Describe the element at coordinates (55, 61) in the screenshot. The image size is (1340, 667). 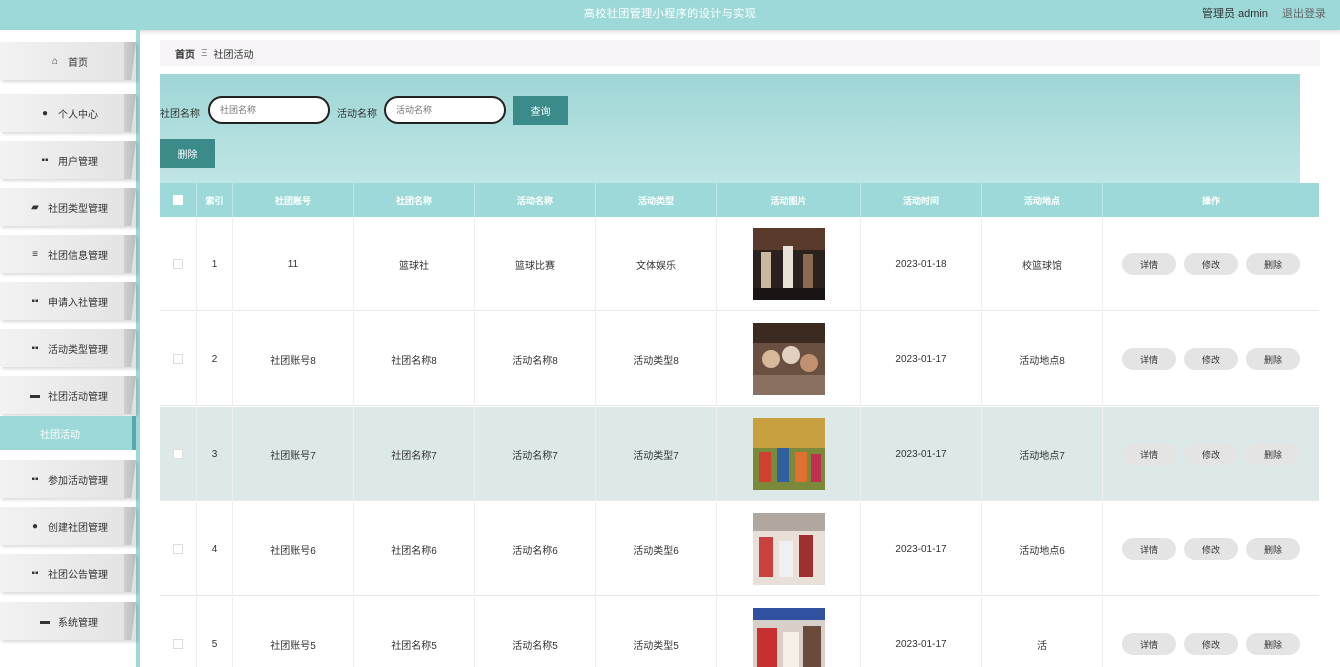
I see `home-icon: ⌂` at that location.